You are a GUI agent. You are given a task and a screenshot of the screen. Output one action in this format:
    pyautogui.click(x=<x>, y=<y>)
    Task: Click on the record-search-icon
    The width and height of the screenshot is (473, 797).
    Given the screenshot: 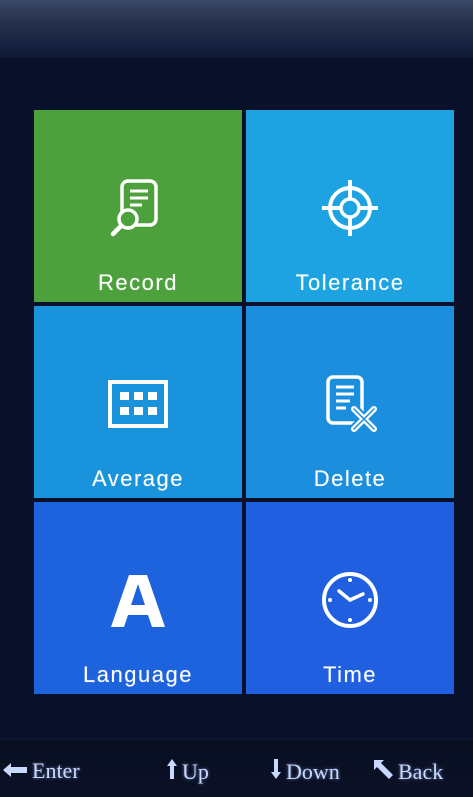 What is the action you would take?
    pyautogui.click(x=138, y=208)
    